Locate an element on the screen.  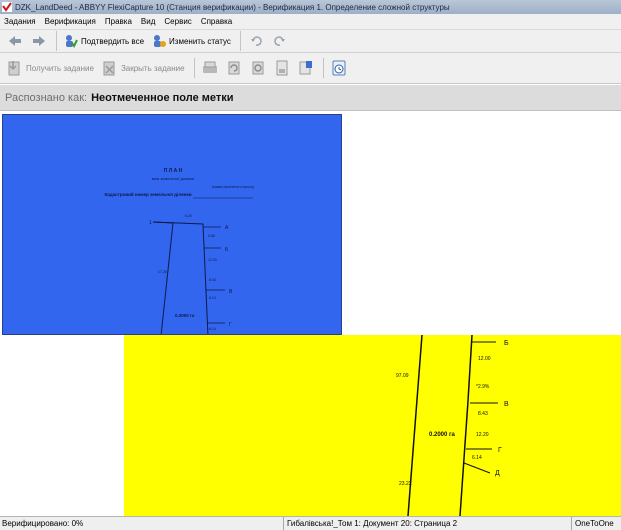
get-task-label: Получить задание is located at coordinates (60, 68).